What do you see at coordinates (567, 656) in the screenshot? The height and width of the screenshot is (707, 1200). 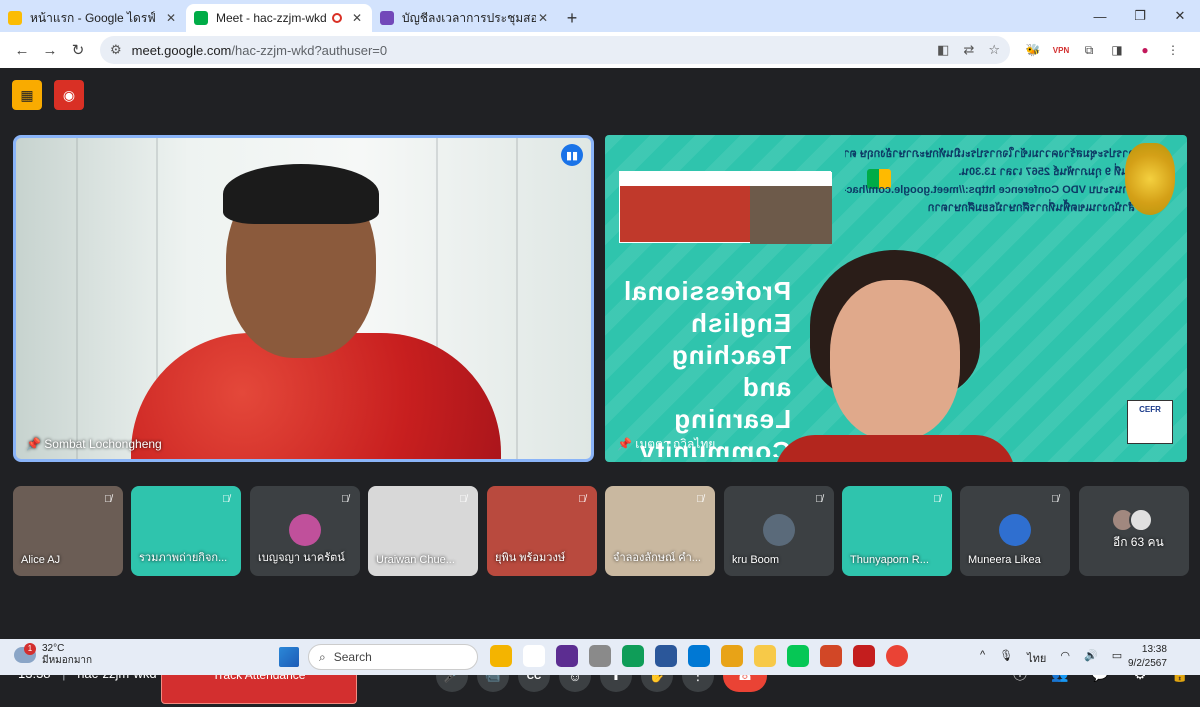 I see `teams-icon` at bounding box center [567, 656].